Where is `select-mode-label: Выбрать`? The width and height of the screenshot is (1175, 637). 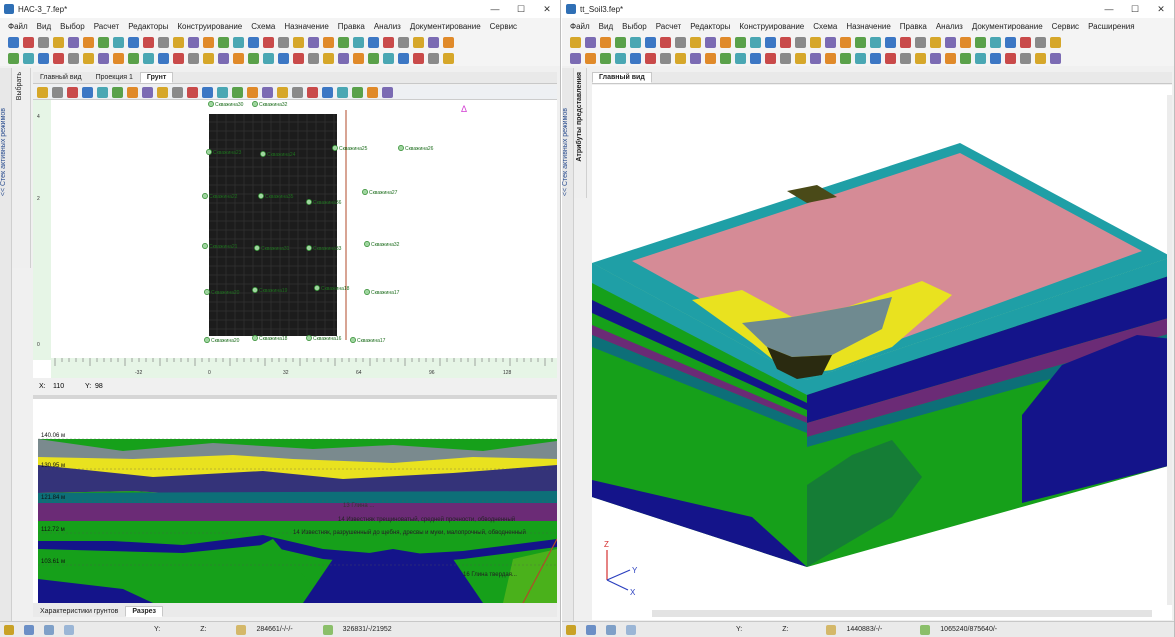
select-mode-label: Выбрать is located at coordinates (19, 86).